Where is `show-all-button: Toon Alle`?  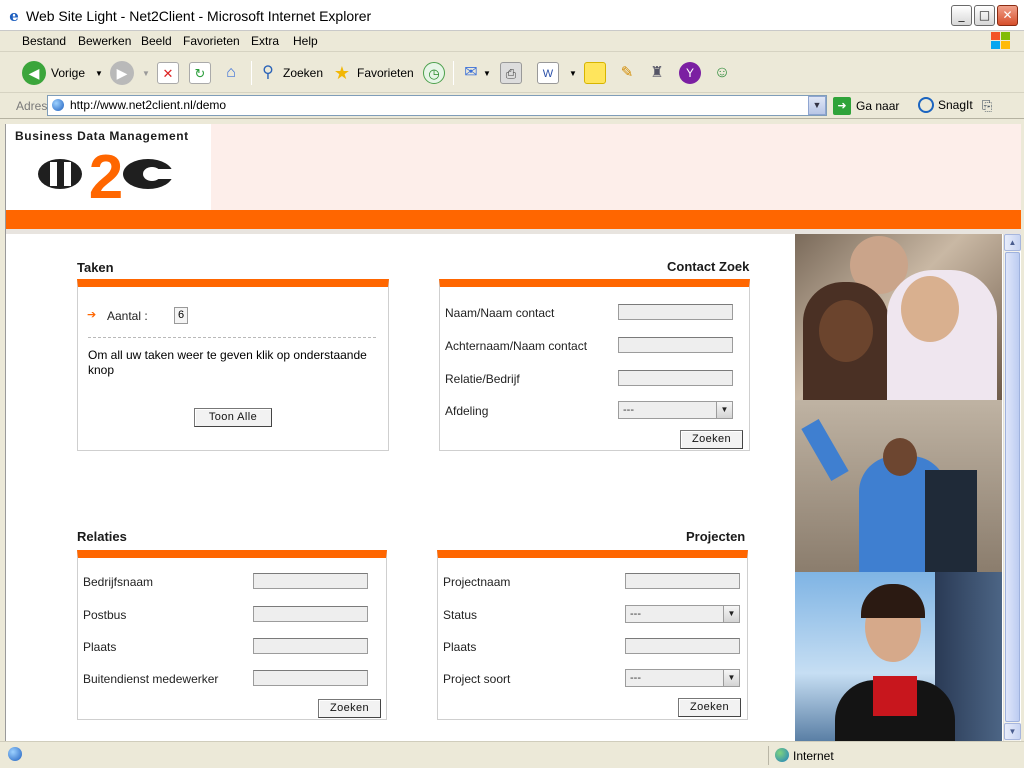
show-all-button: Toon Alle is located at coordinates (233, 417).